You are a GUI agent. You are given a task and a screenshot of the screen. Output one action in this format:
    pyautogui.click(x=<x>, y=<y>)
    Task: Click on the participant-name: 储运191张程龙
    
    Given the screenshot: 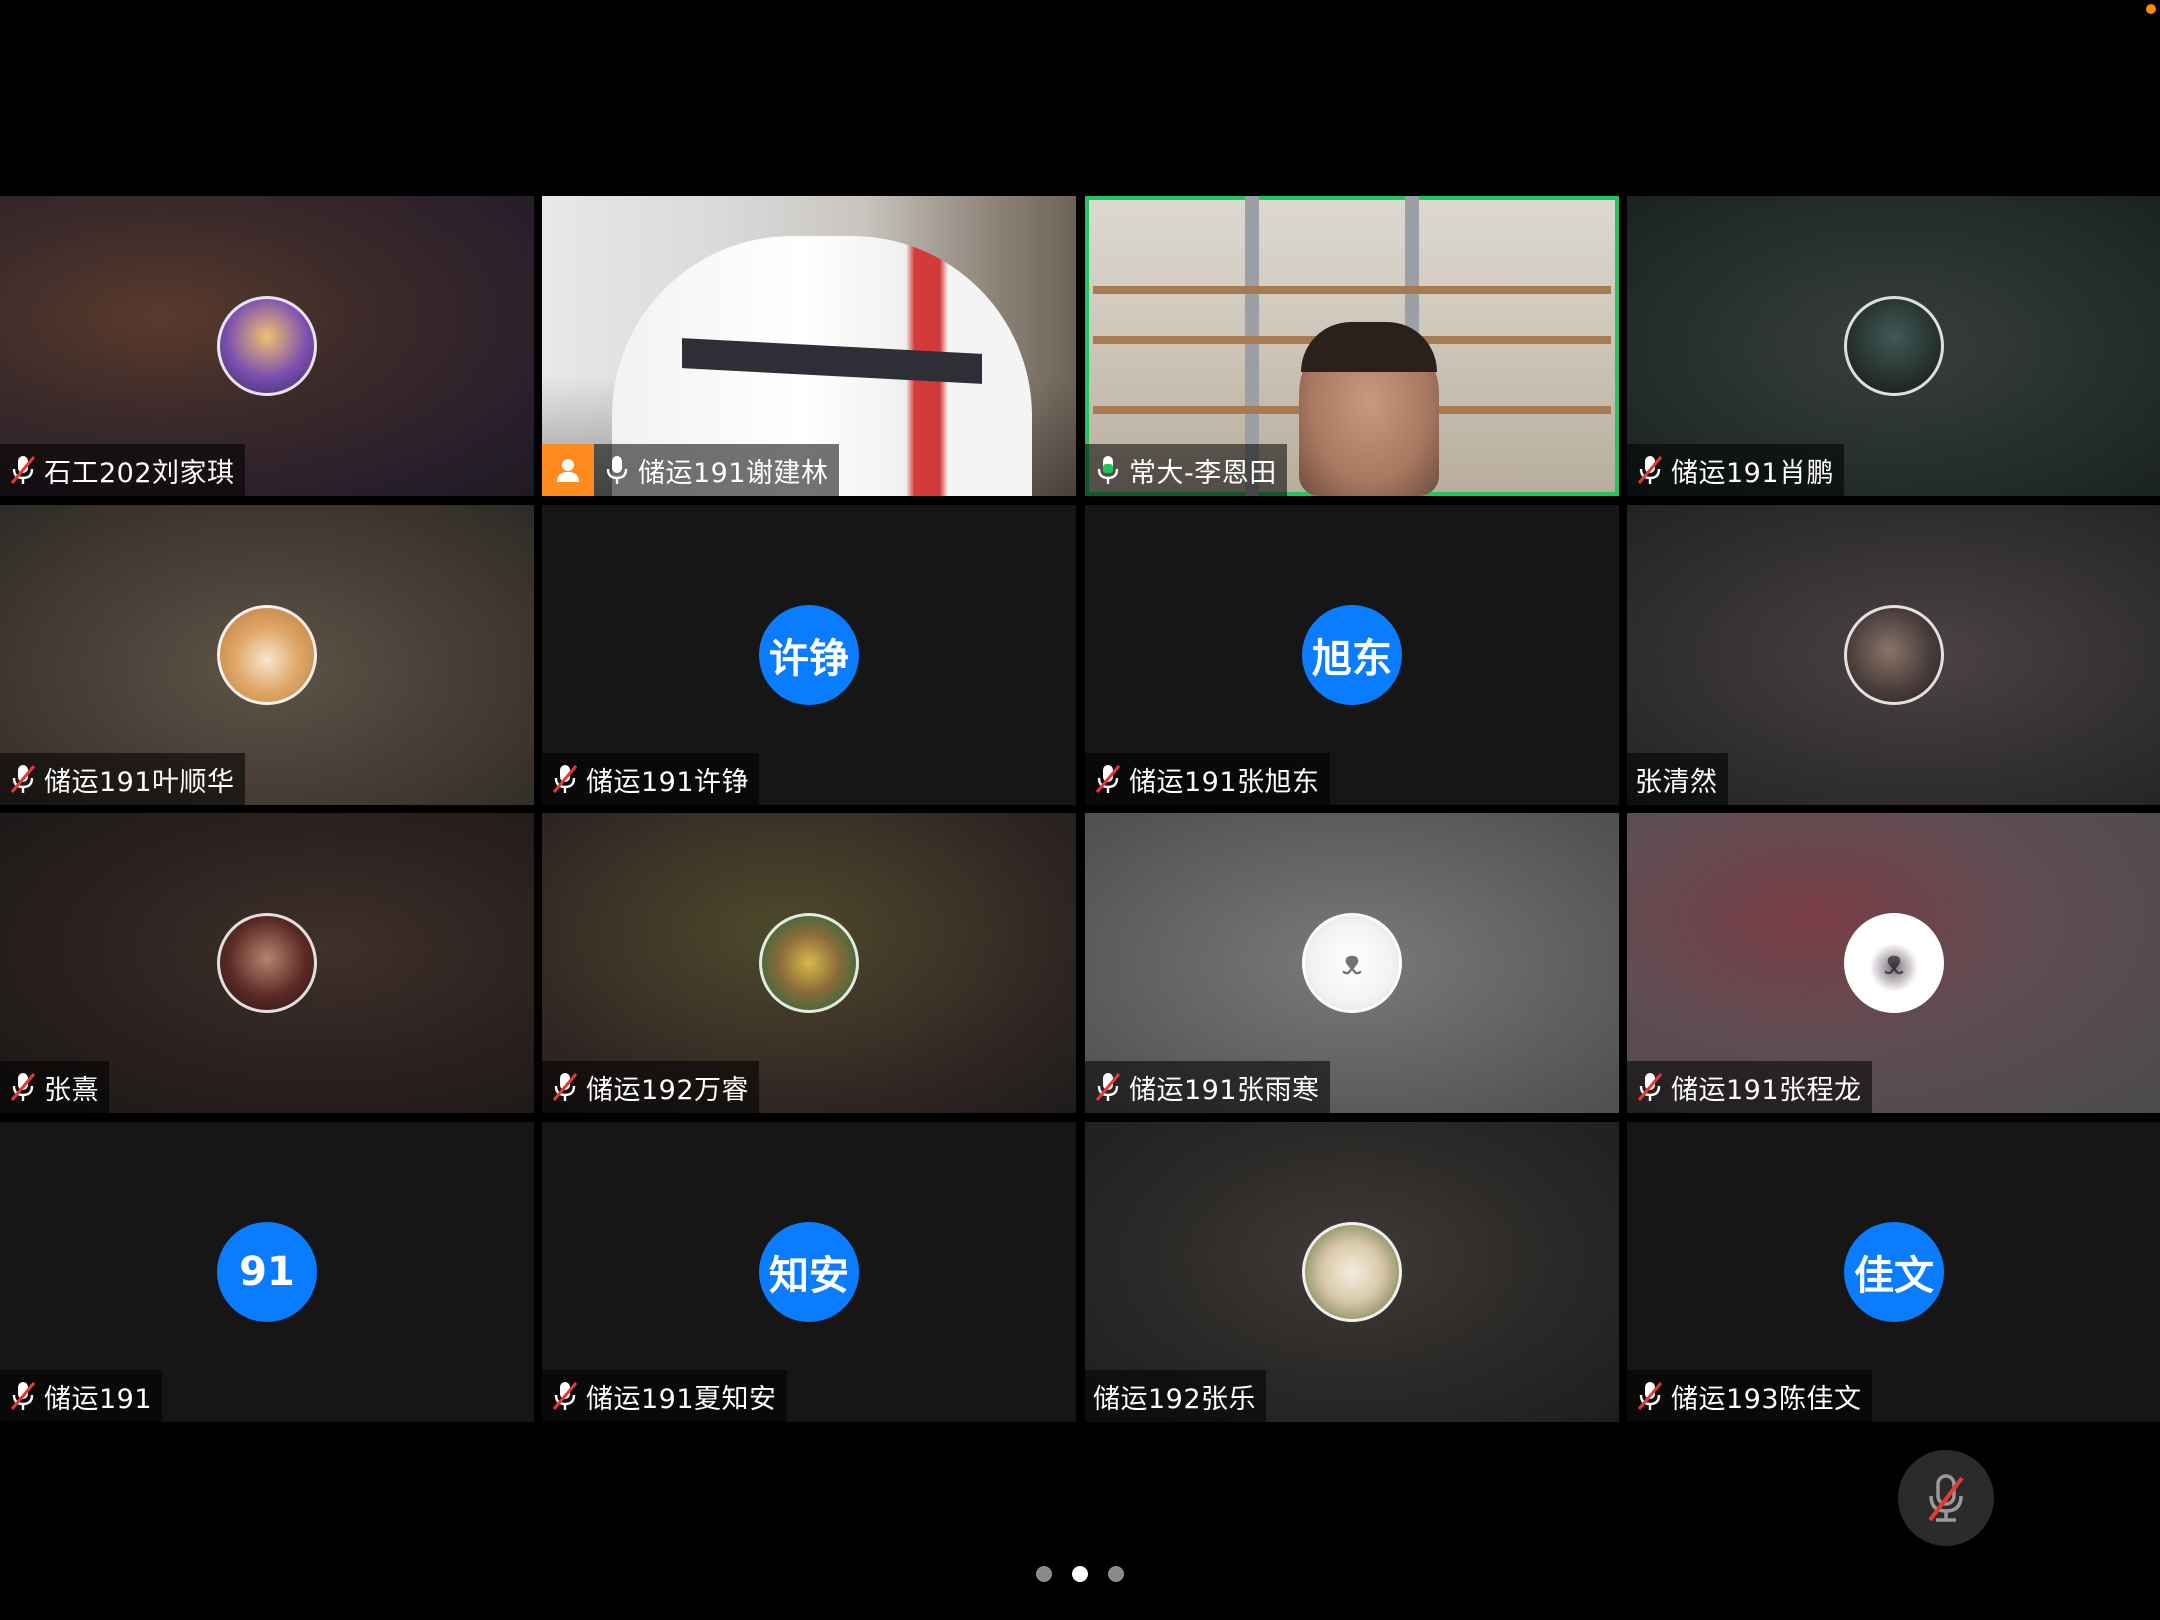 What is the action you would take?
    pyautogui.click(x=1766, y=1090)
    